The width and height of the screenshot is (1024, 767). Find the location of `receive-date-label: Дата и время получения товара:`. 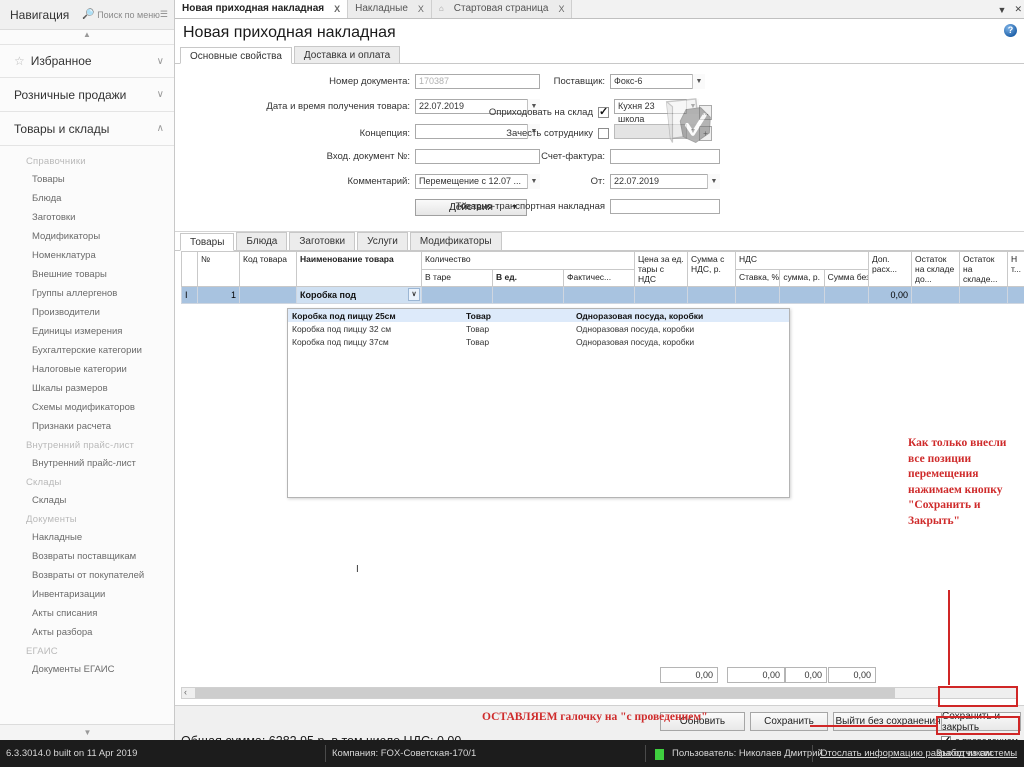

receive-date-label: Дата и время получения товара: is located at coordinates (338, 106).